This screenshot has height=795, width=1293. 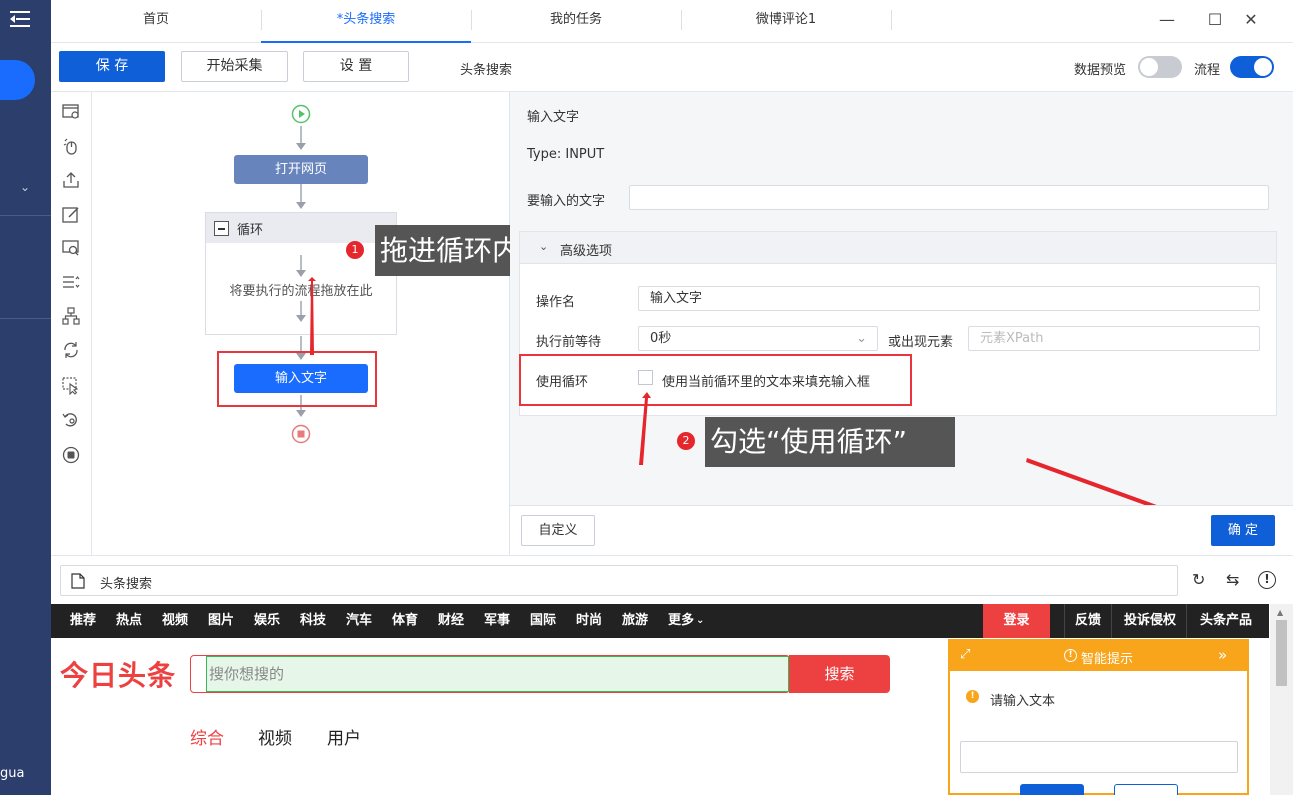 I want to click on custom-button: 自定义, so click(x=558, y=530).